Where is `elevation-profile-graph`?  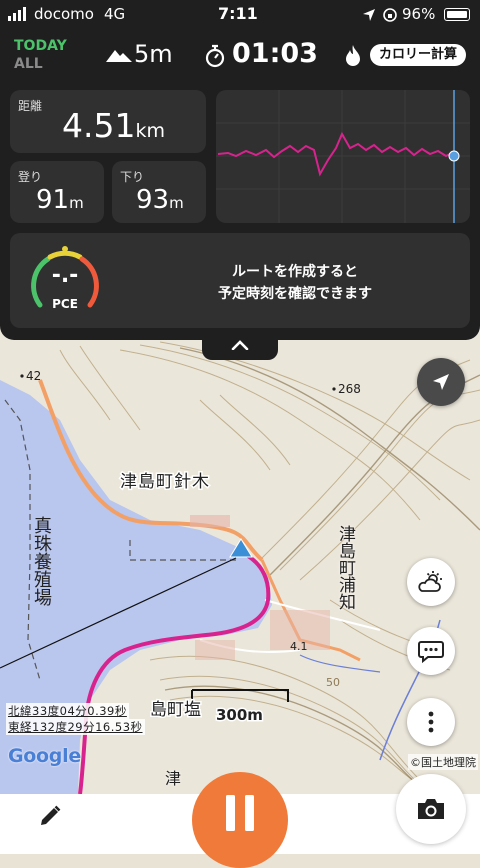 elevation-profile-graph is located at coordinates (343, 156).